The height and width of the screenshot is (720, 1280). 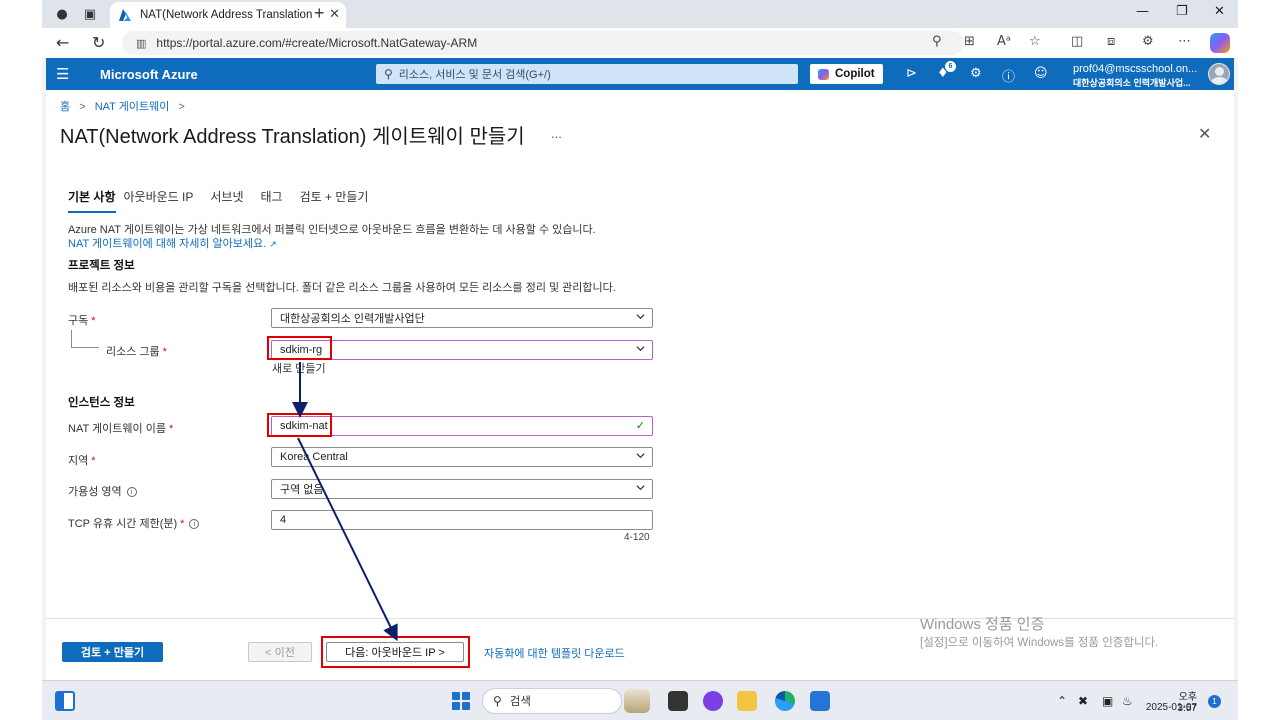 I want to click on global-search-input: ⚲ 리소스, 서비스 및 문서 검색(G+/), so click(x=587, y=74).